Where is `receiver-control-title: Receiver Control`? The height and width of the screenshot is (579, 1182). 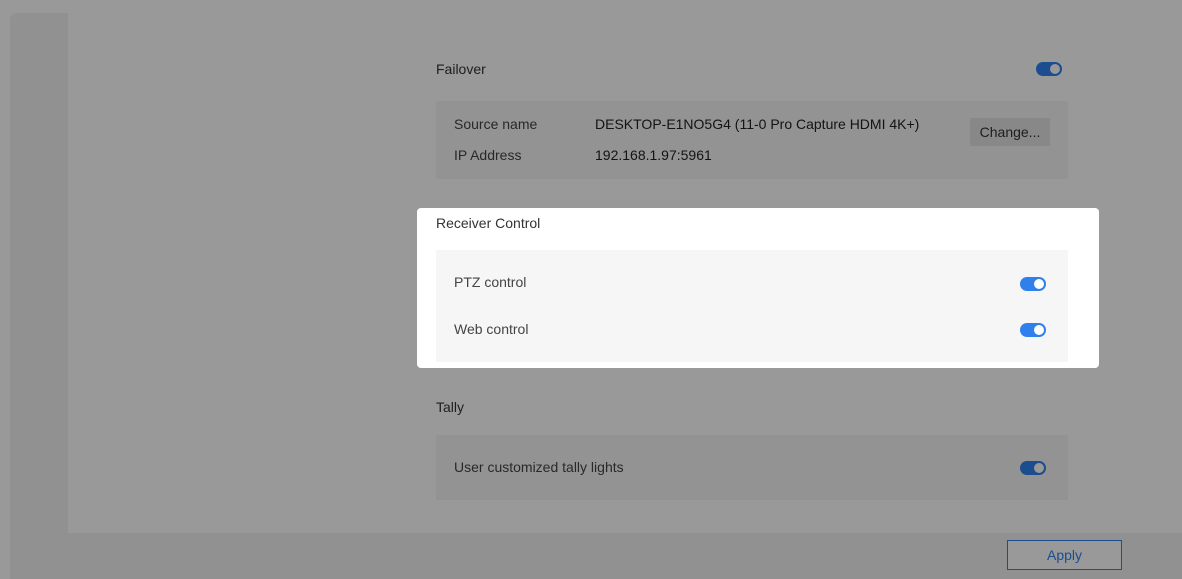
receiver-control-title: Receiver Control is located at coordinates (488, 223).